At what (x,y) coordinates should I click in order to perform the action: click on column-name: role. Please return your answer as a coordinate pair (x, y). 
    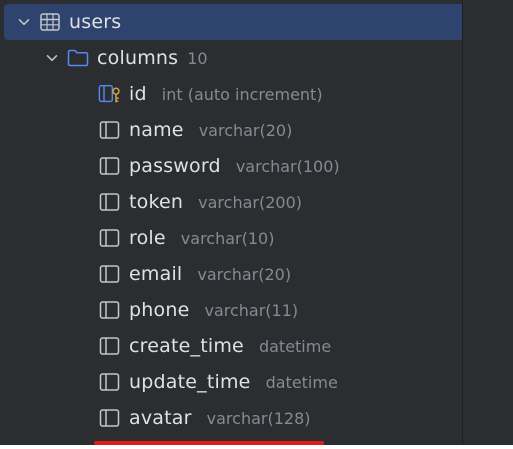
    Looking at the image, I should click on (147, 238).